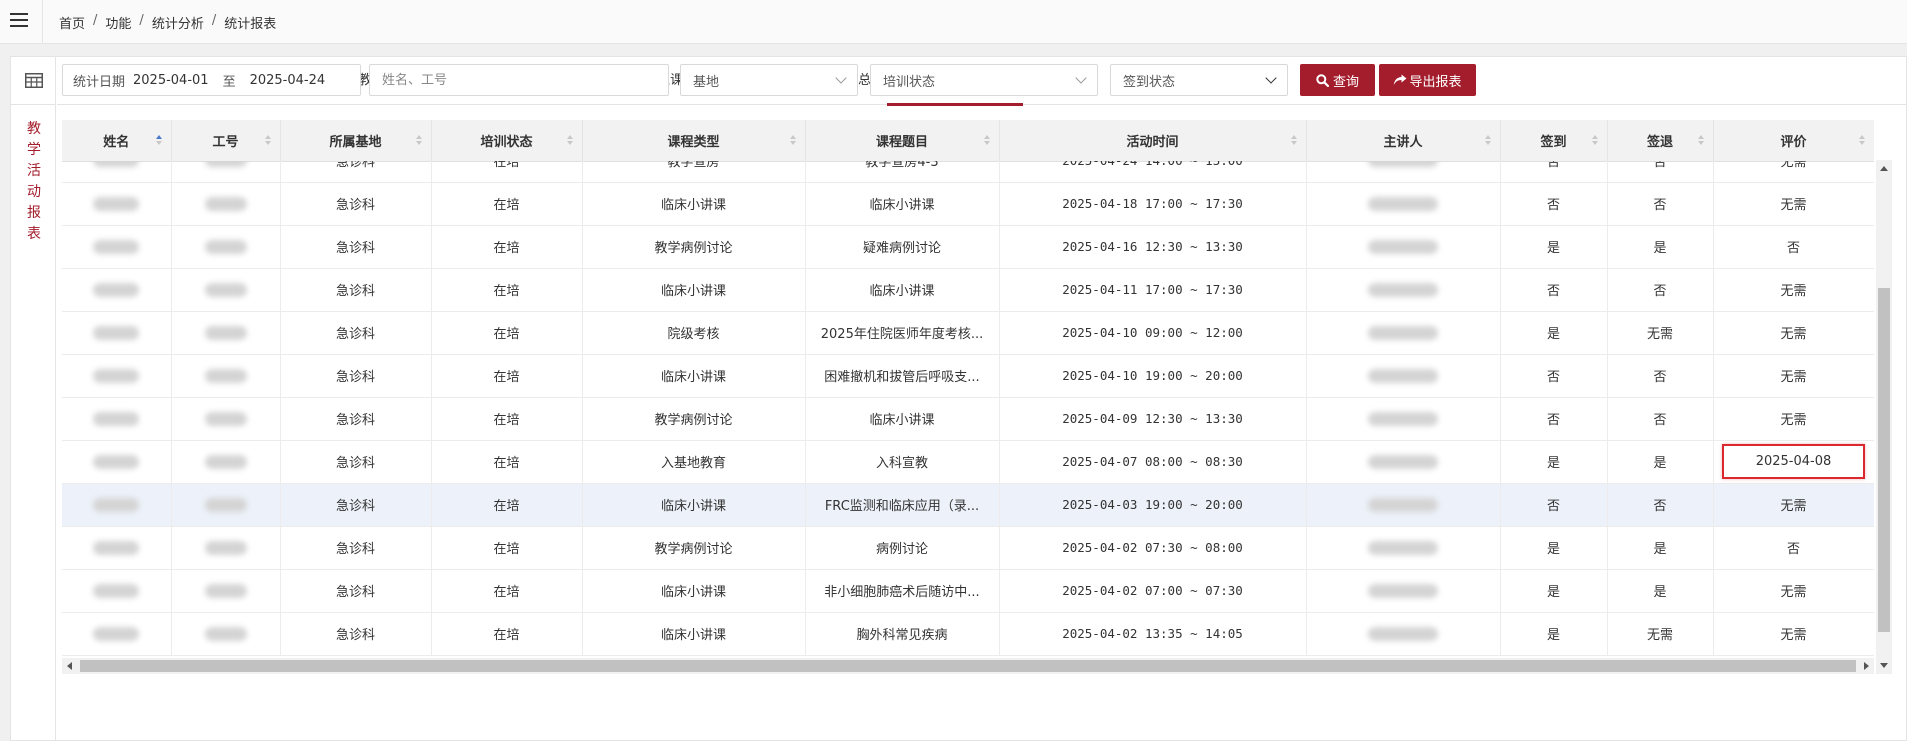  I want to click on breadcrumb-item-function: 功能, so click(118, 22).